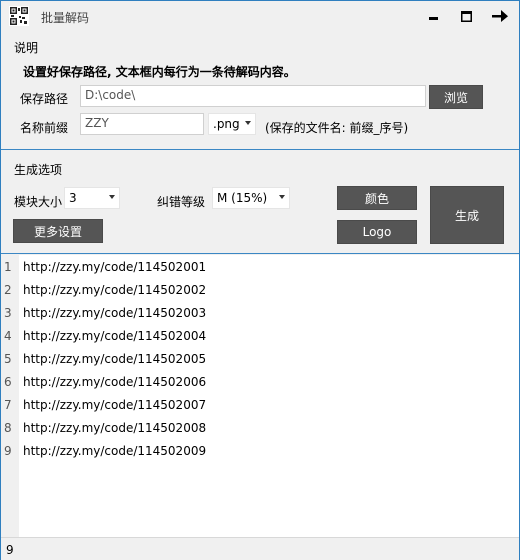 The image size is (520, 560). What do you see at coordinates (260, 450) in the screenshot?
I see `editor-line: 9 http://zzy.my/code/114502009` at bounding box center [260, 450].